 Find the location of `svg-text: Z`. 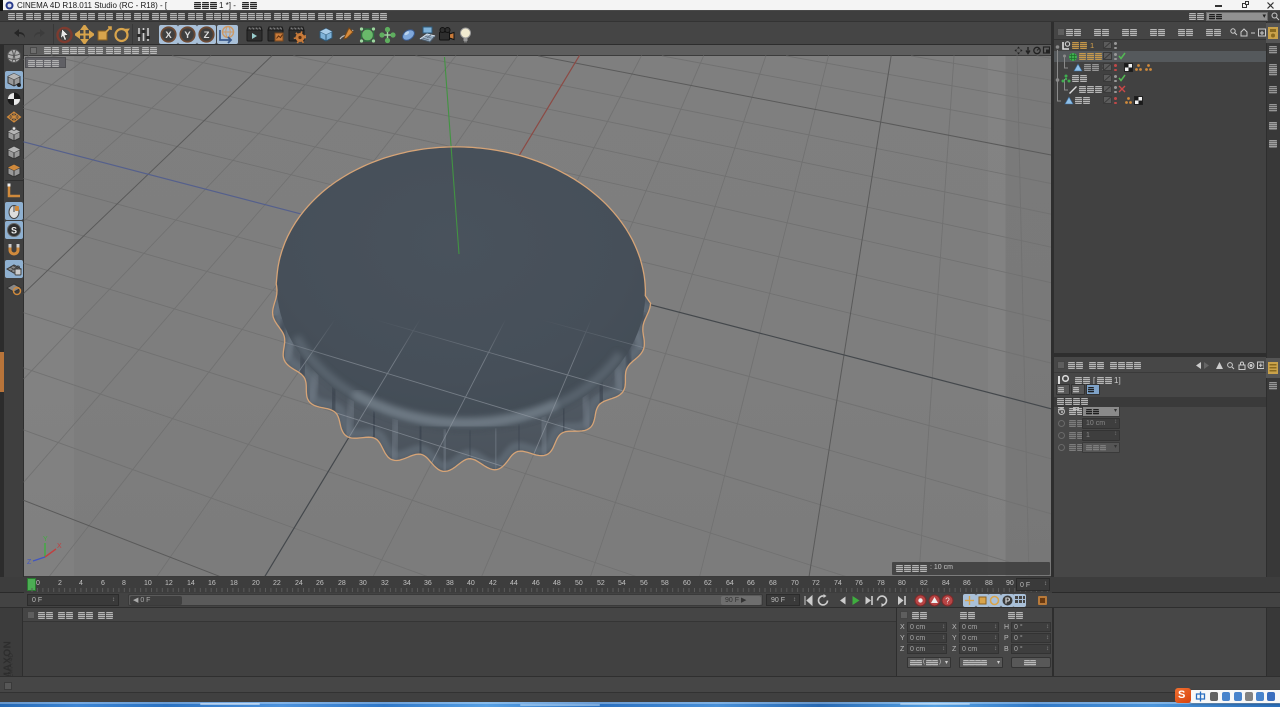

svg-text: Z is located at coordinates (29, 562).